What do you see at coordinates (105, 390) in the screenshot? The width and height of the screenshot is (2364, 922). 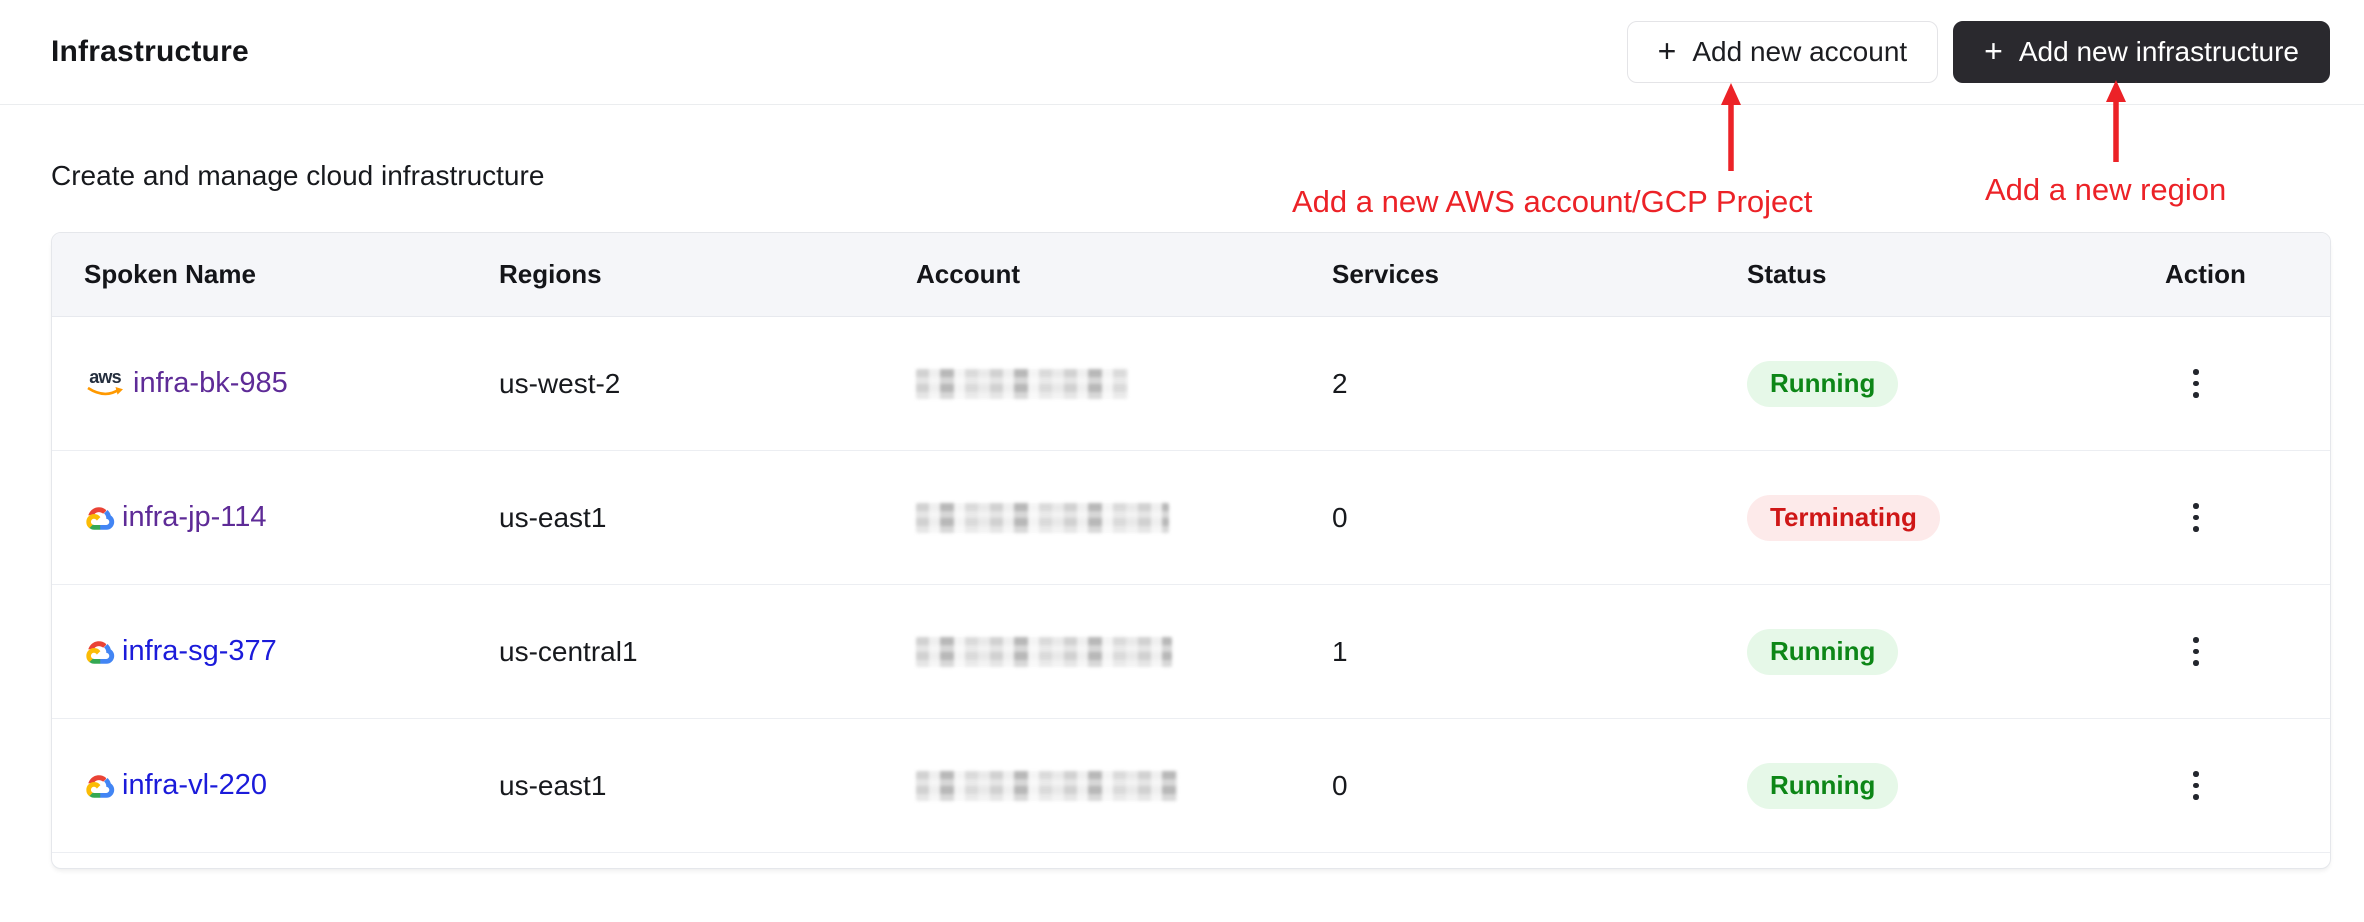 I see `aws-smile-swoosh` at bounding box center [105, 390].